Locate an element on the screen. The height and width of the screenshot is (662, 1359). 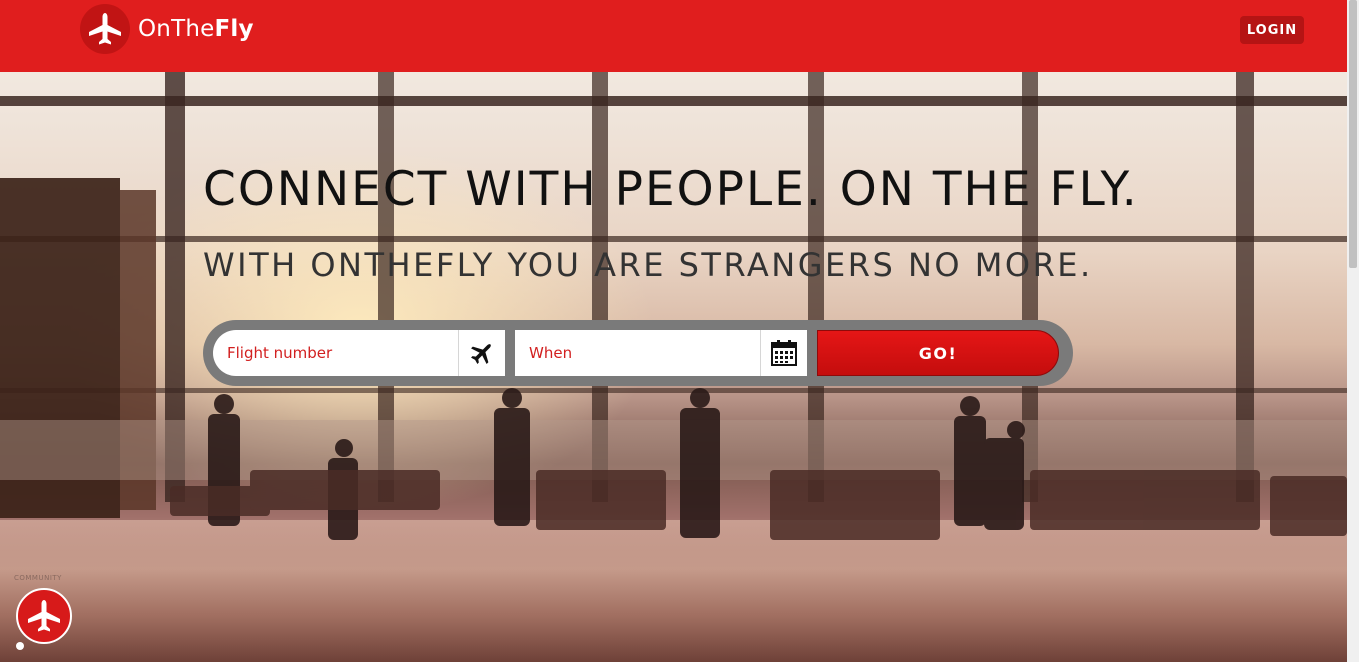
community-badge: COMMUNITY is located at coordinates (44, 614).